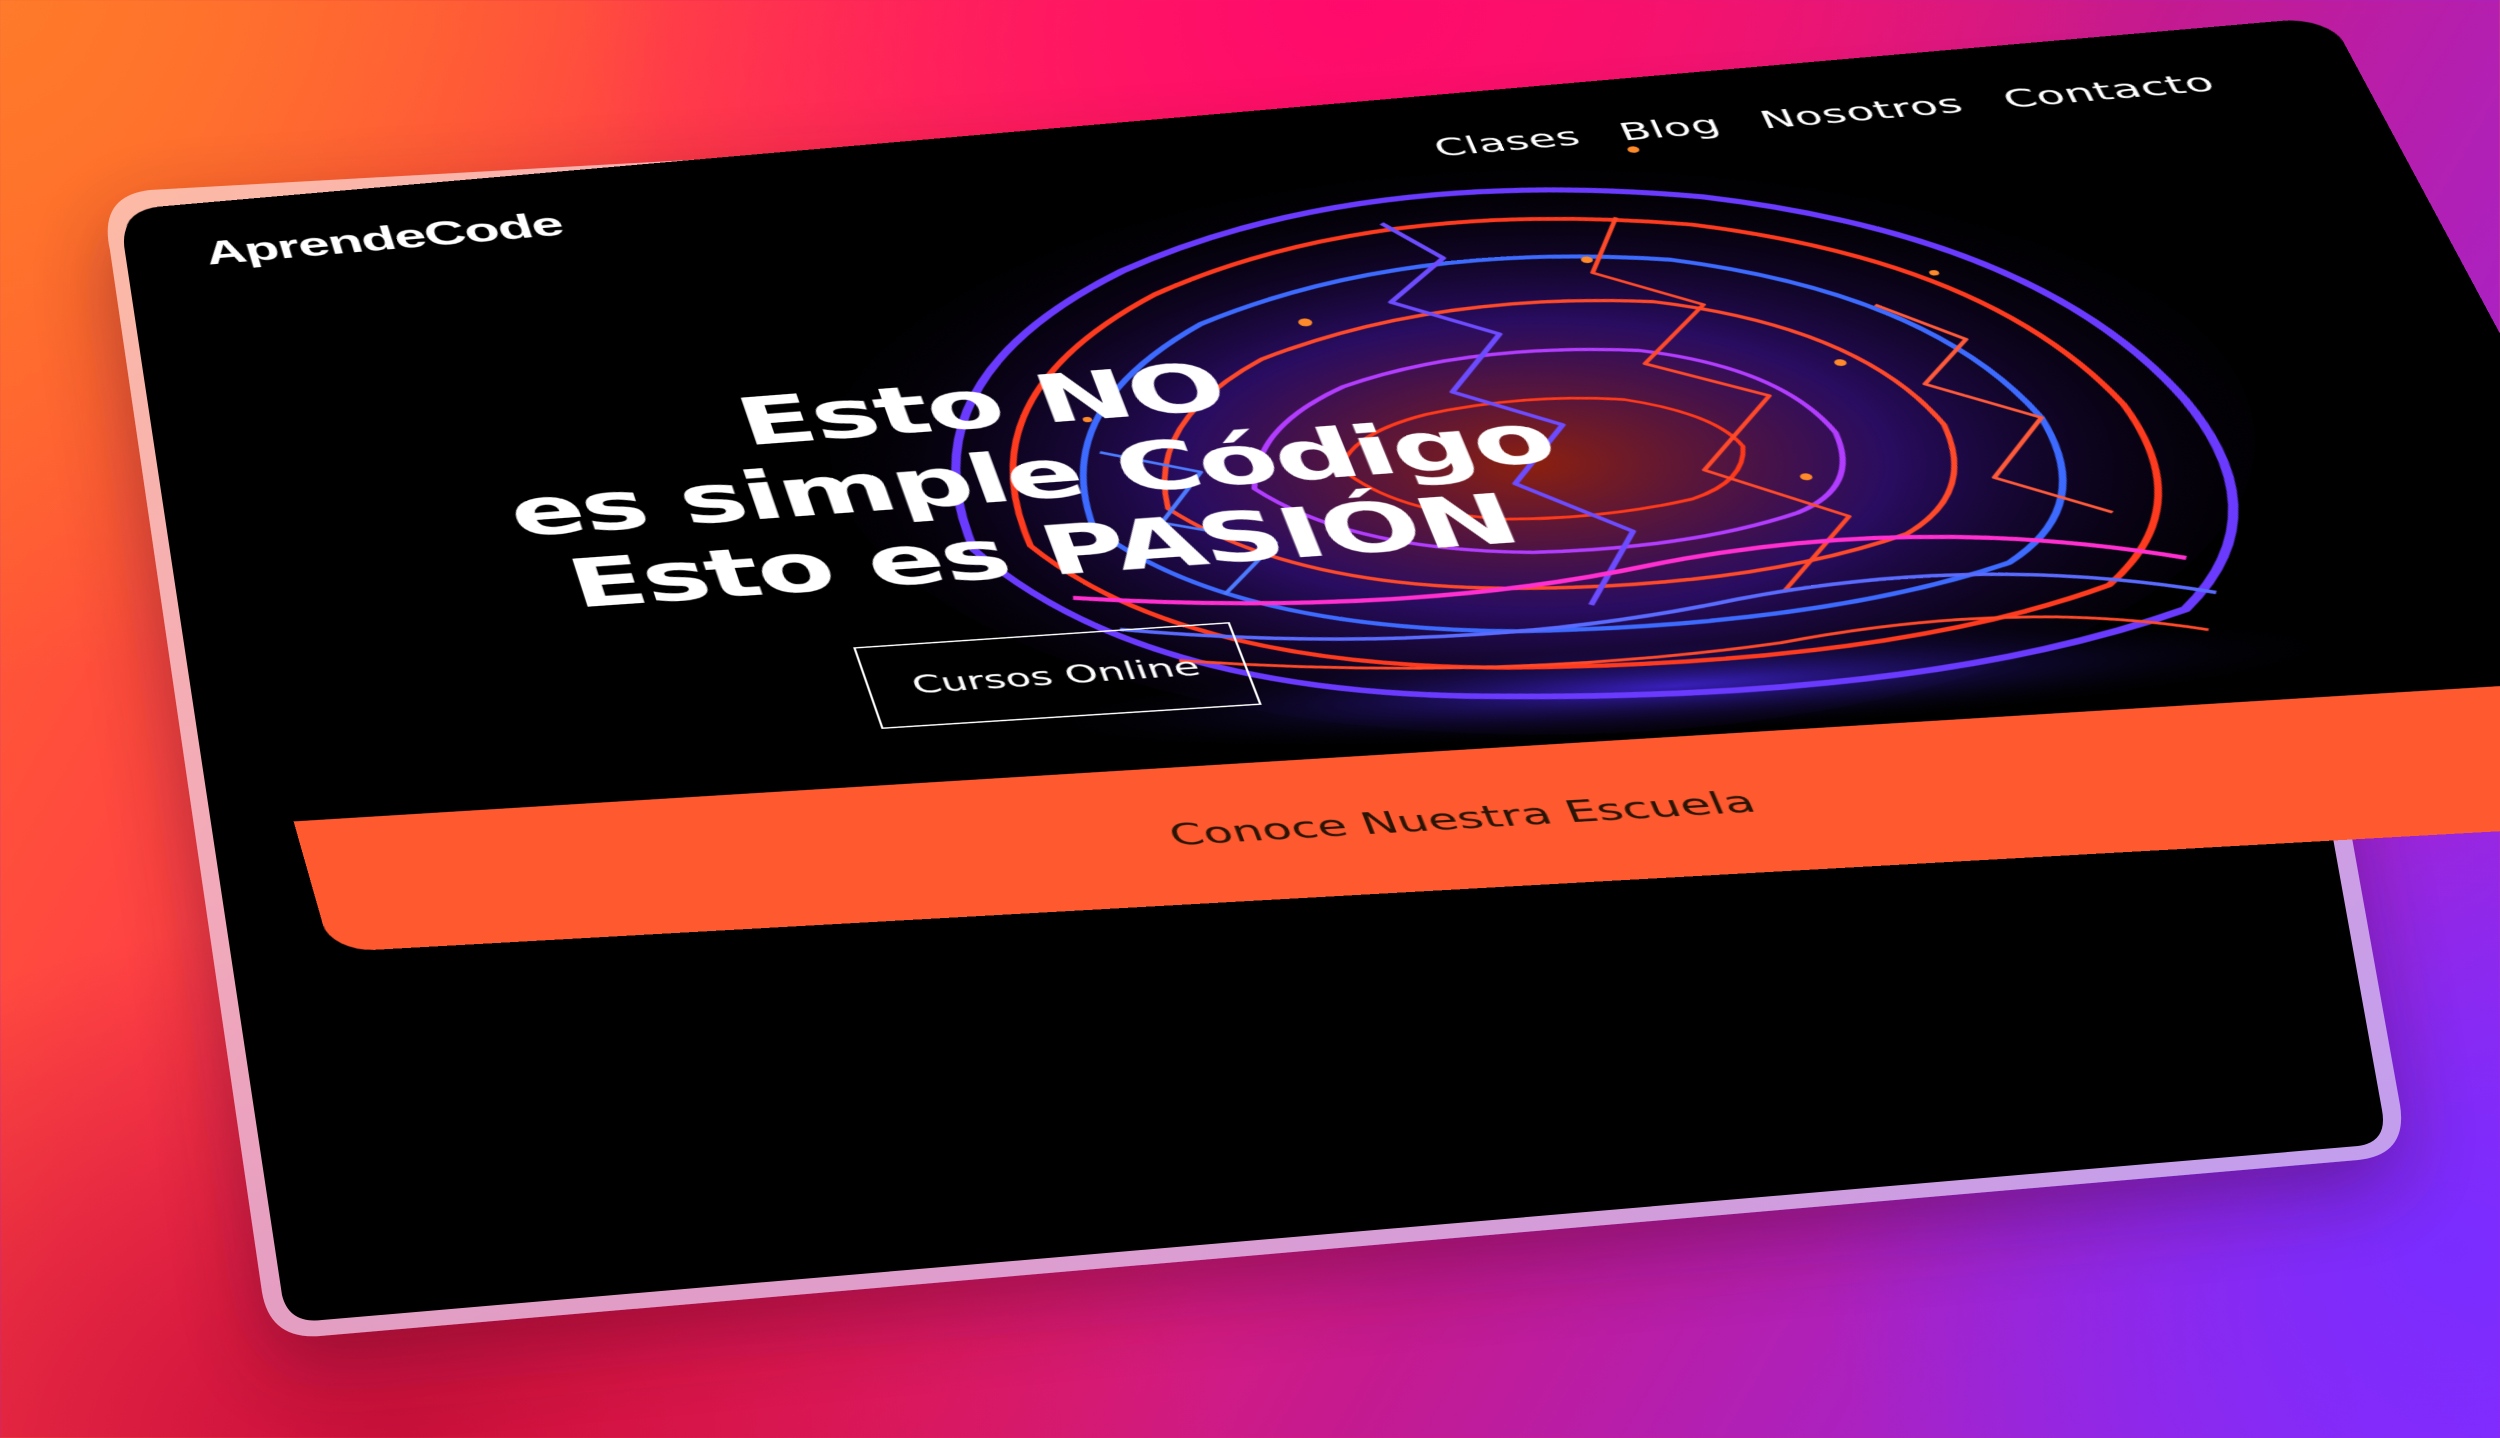  Describe the element at coordinates (384, 238) in the screenshot. I see `site-logo: AprendeCode` at that location.